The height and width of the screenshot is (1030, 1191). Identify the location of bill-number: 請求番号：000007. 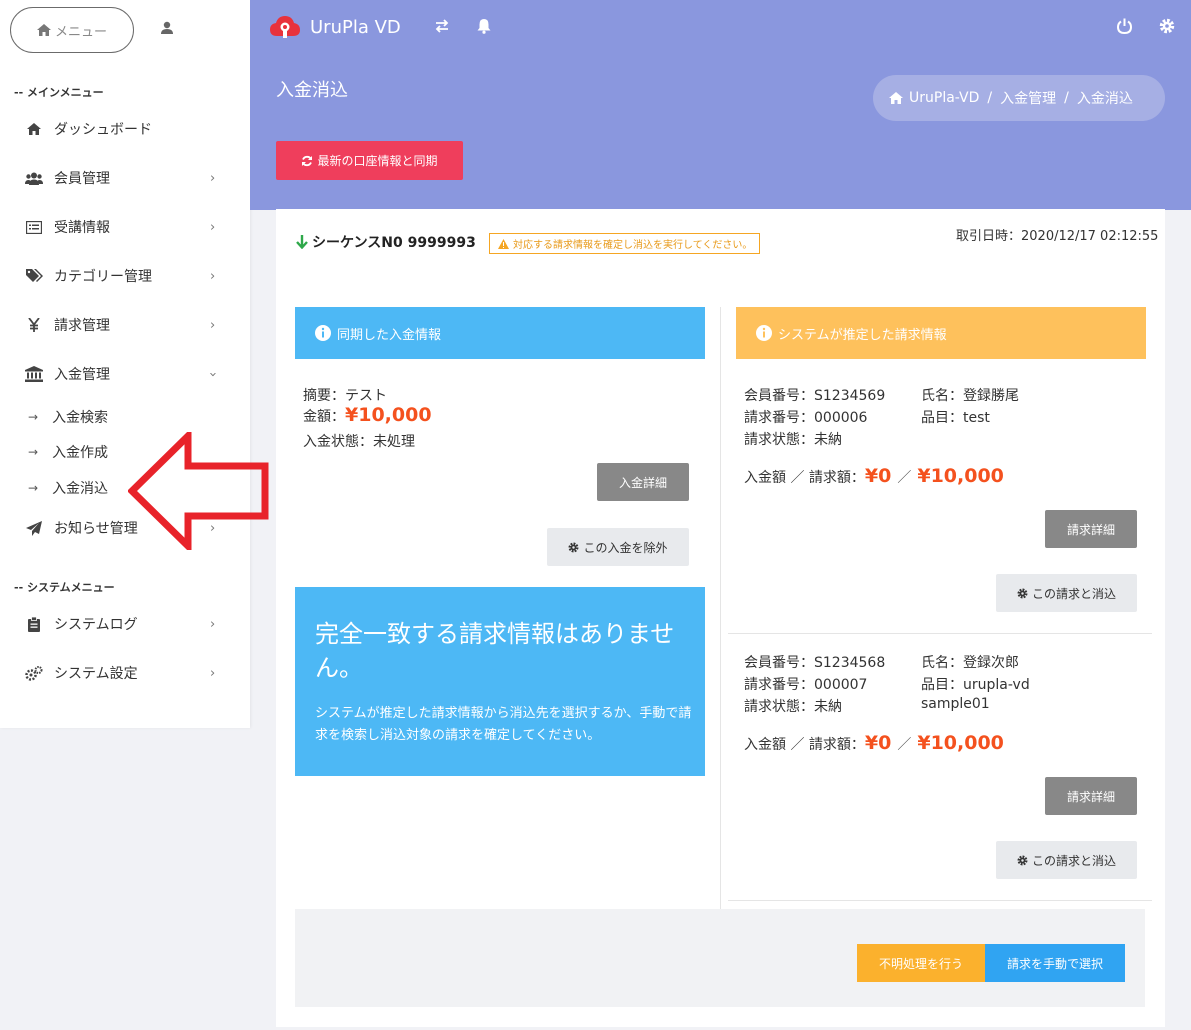
(806, 685).